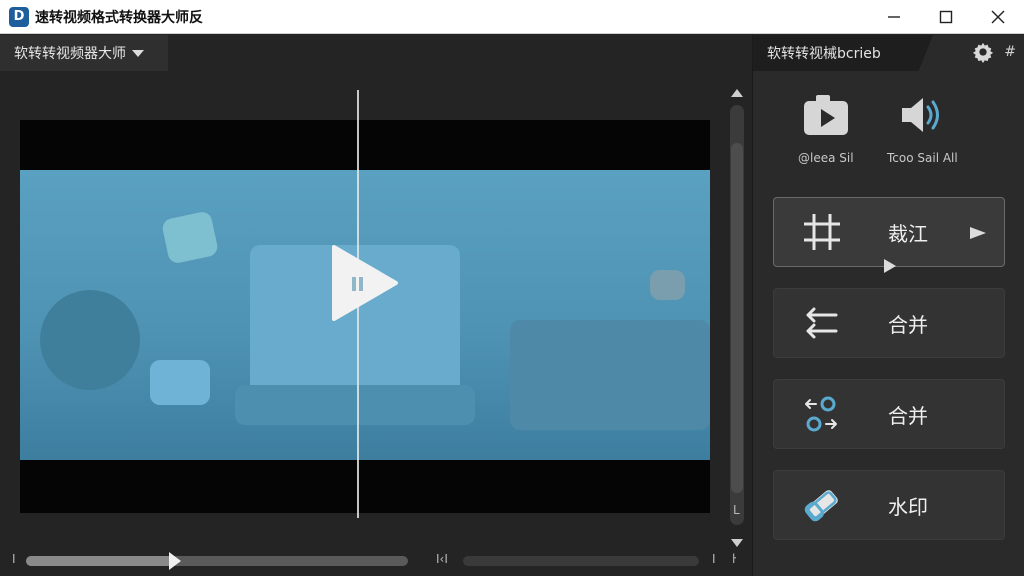 The height and width of the screenshot is (576, 1024). What do you see at coordinates (737, 93) in the screenshot?
I see `scroll-up-icon` at bounding box center [737, 93].